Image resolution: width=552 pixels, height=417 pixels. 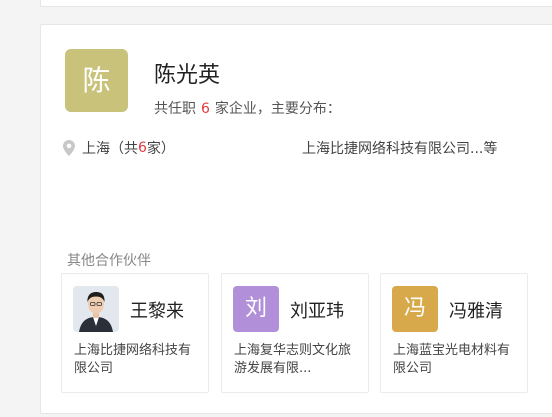 What do you see at coordinates (142, 148) in the screenshot?
I see `location-count: 6` at bounding box center [142, 148].